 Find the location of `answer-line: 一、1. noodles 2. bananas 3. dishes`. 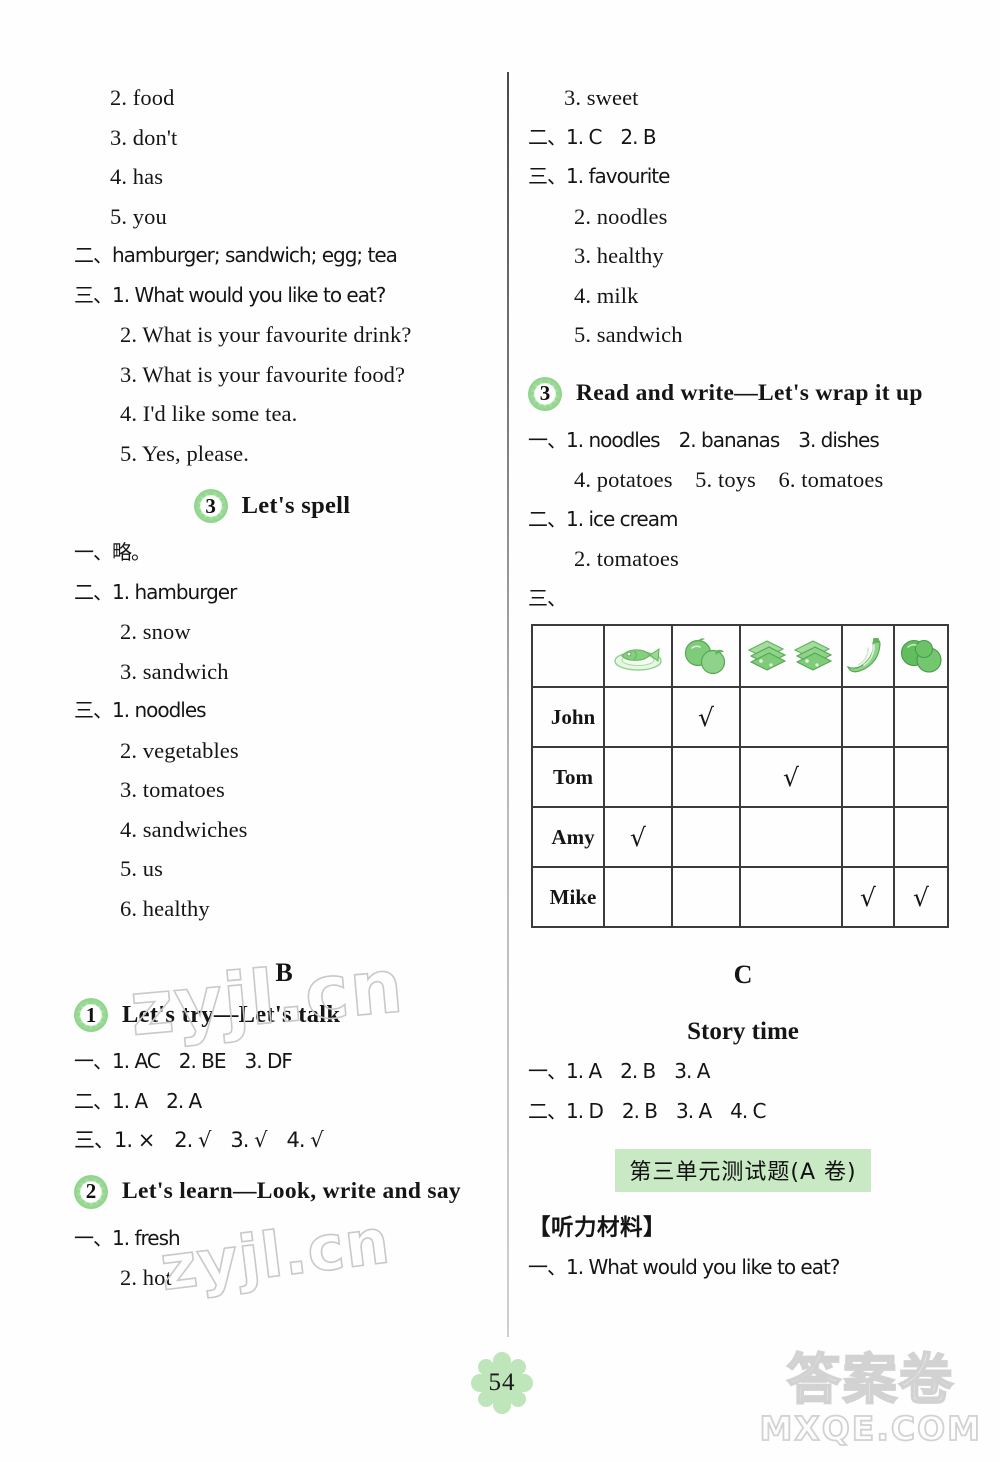

answer-line: 一、1. noodles 2. bananas 3. dishes is located at coordinates (704, 439).